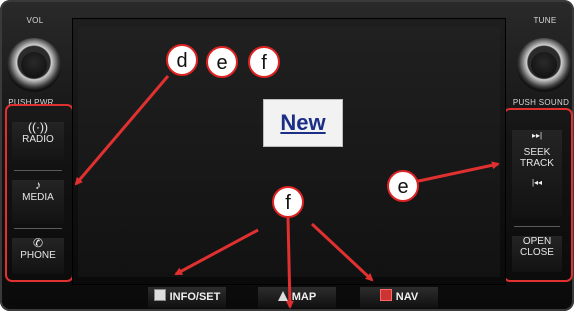  I want to click on close-label: CLOSE, so click(537, 252).